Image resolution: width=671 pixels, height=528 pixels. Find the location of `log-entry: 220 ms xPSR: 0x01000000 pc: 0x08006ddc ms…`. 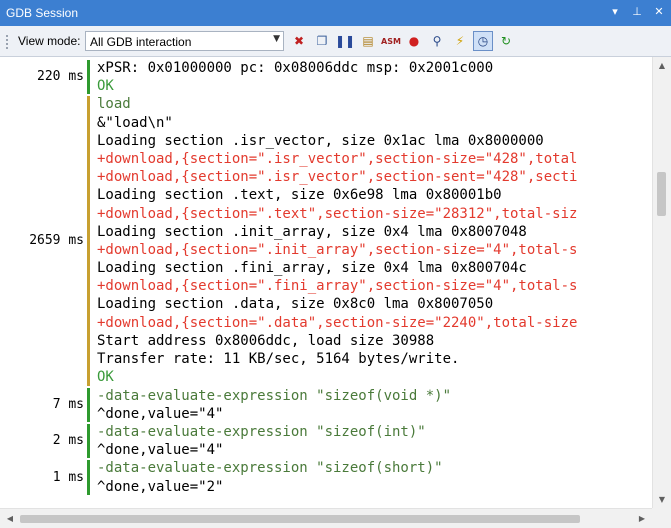

log-entry: 220 ms xPSR: 0x01000000 pc: 0x08006ddc ms… is located at coordinates (326, 77).